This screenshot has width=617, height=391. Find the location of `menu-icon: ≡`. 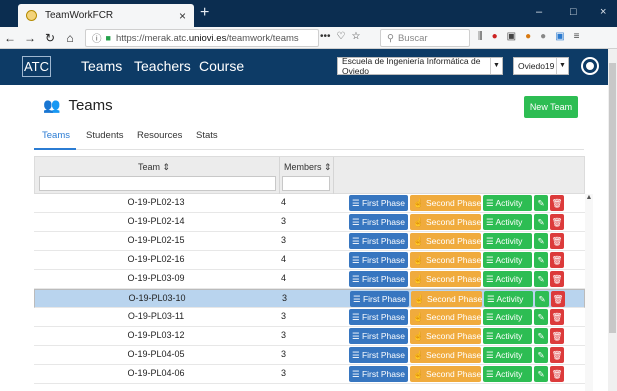

menu-icon: ≡ is located at coordinates (577, 36).